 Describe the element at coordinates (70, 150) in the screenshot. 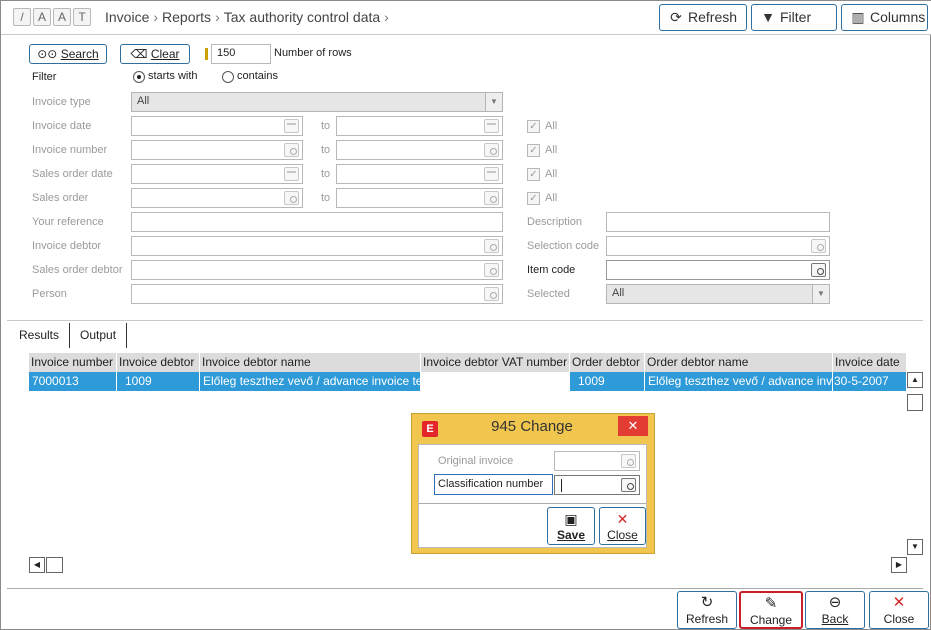

I see `invoice-number-label: Invoice number` at that location.